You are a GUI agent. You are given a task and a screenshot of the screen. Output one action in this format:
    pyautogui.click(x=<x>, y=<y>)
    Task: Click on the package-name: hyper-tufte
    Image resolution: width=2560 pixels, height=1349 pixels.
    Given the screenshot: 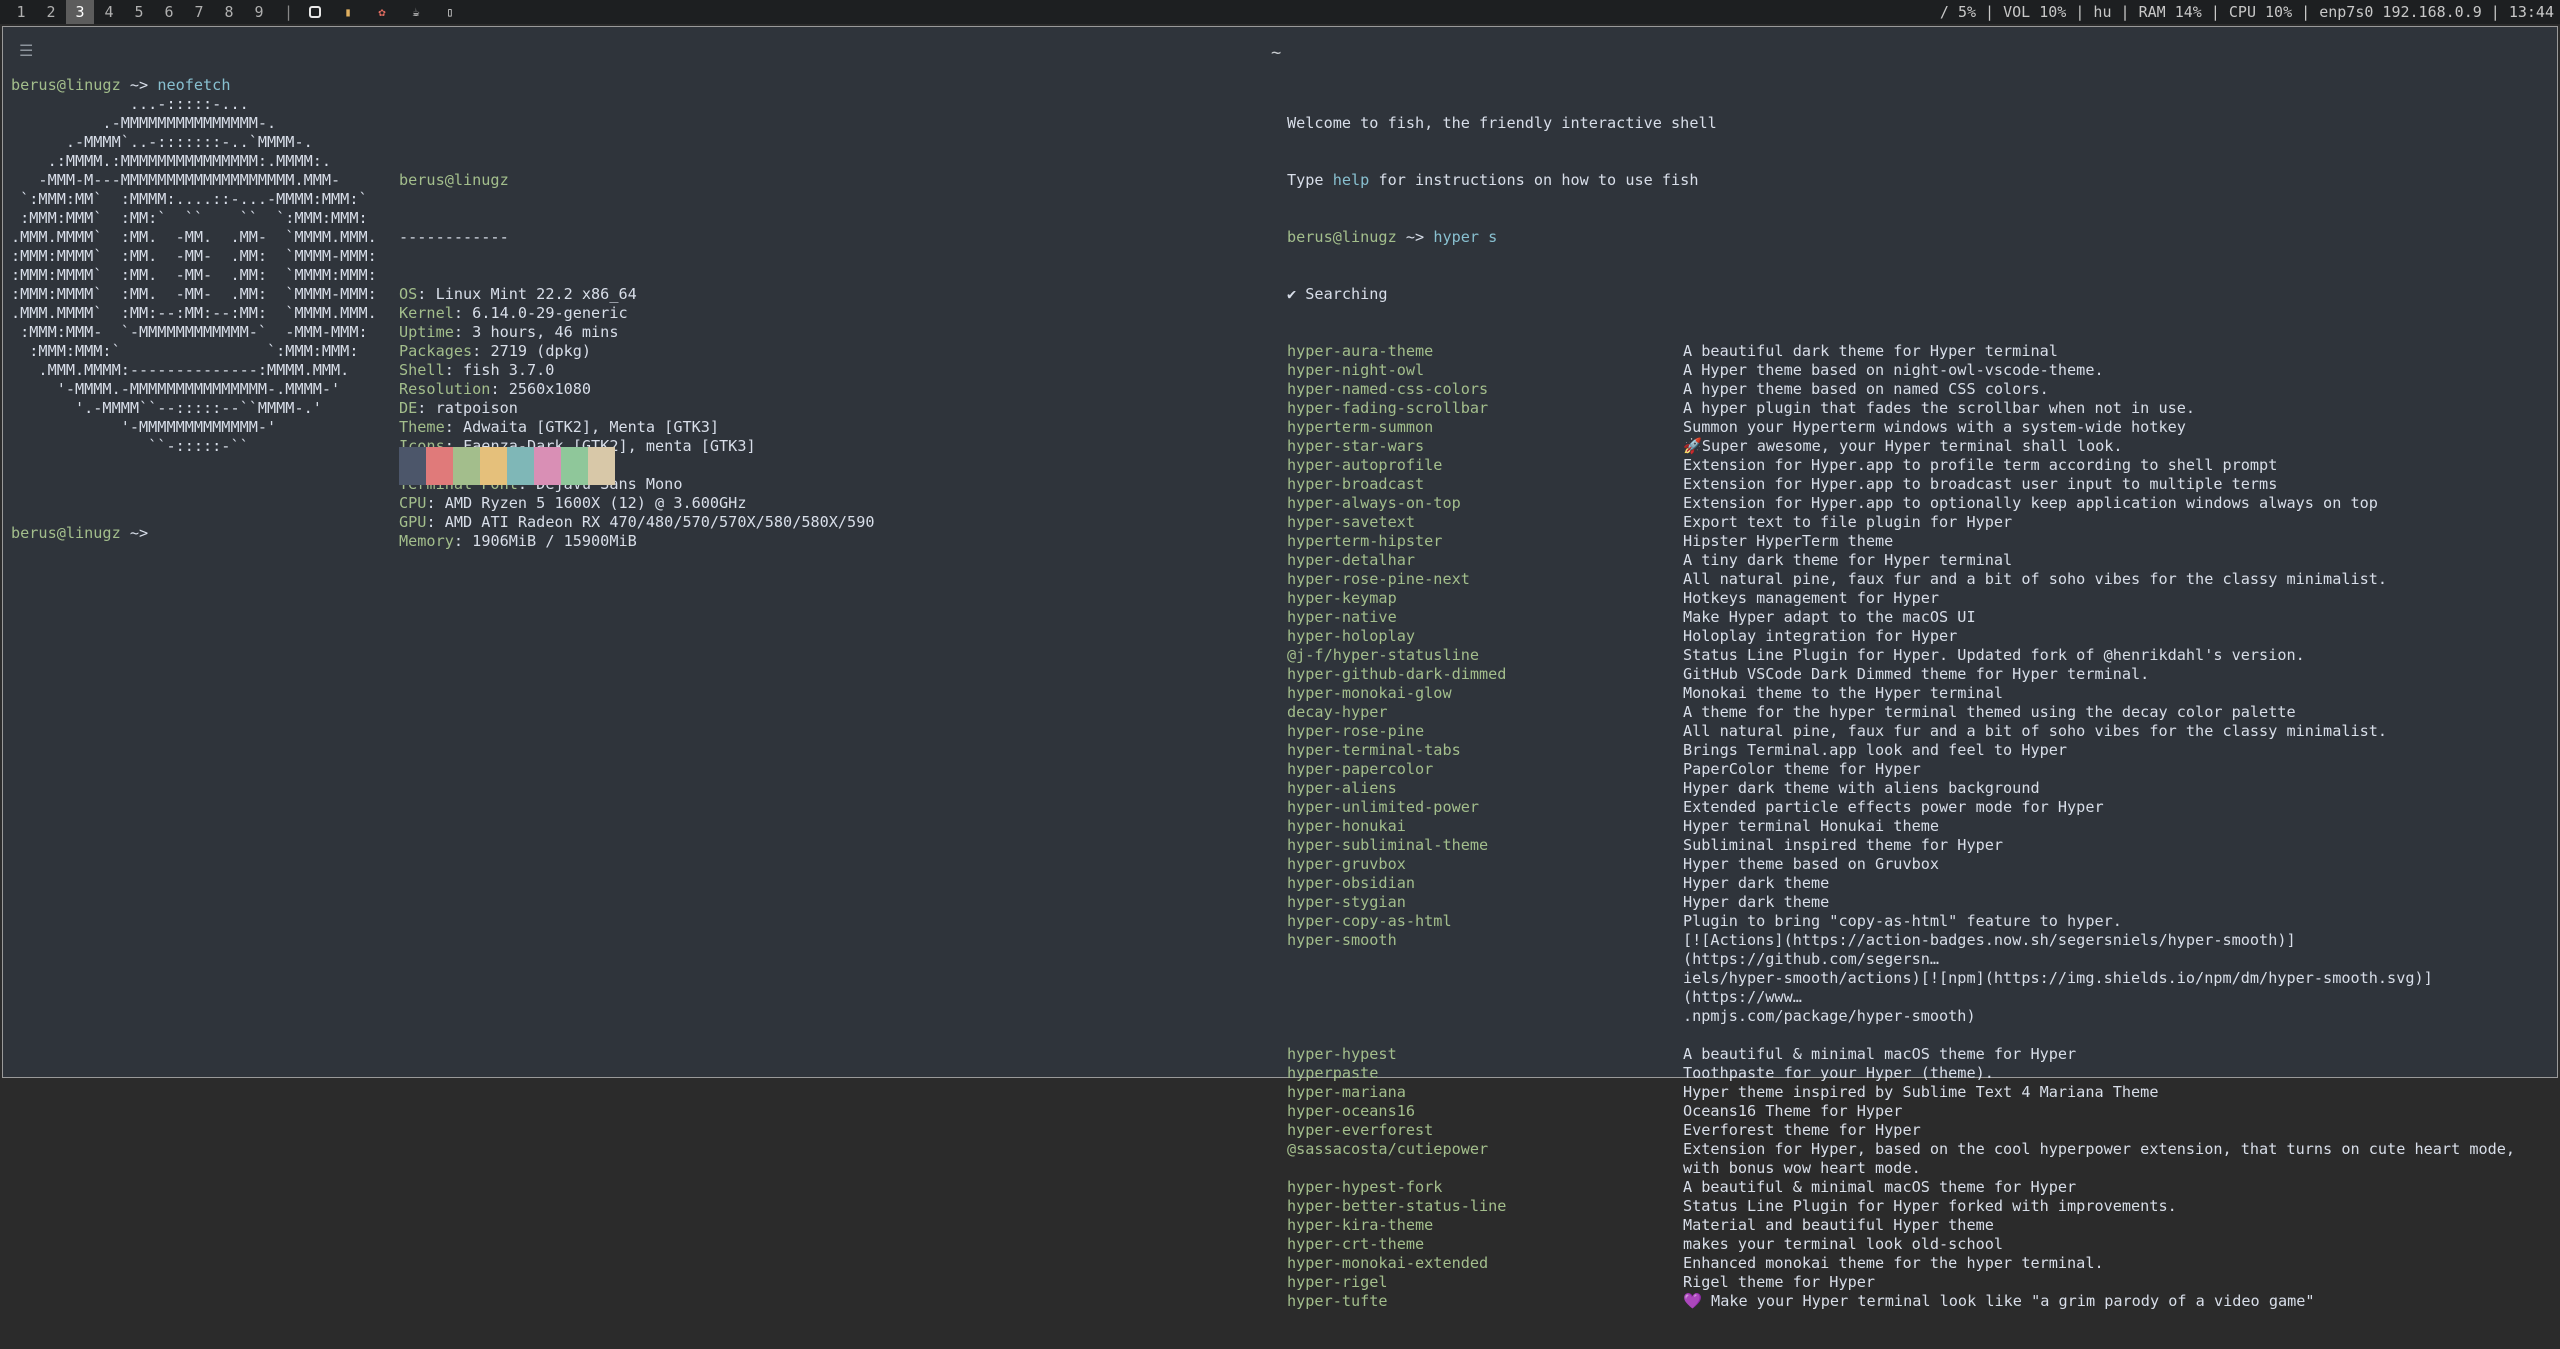 What is the action you would take?
    pyautogui.click(x=1337, y=1301)
    